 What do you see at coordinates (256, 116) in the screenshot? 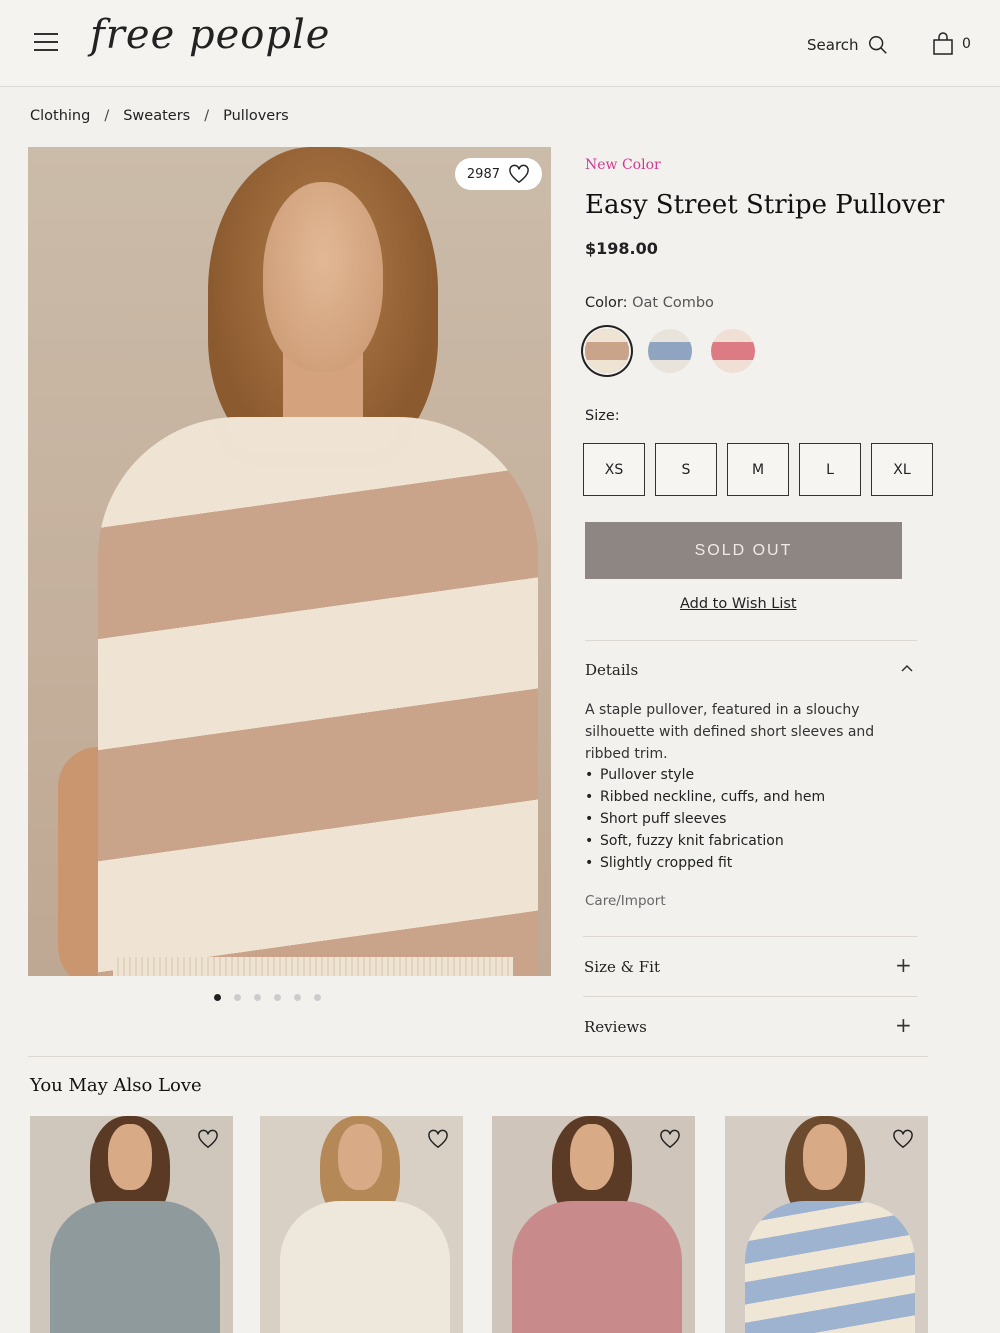
I see `breadcrumb-pullovers: Pullovers` at bounding box center [256, 116].